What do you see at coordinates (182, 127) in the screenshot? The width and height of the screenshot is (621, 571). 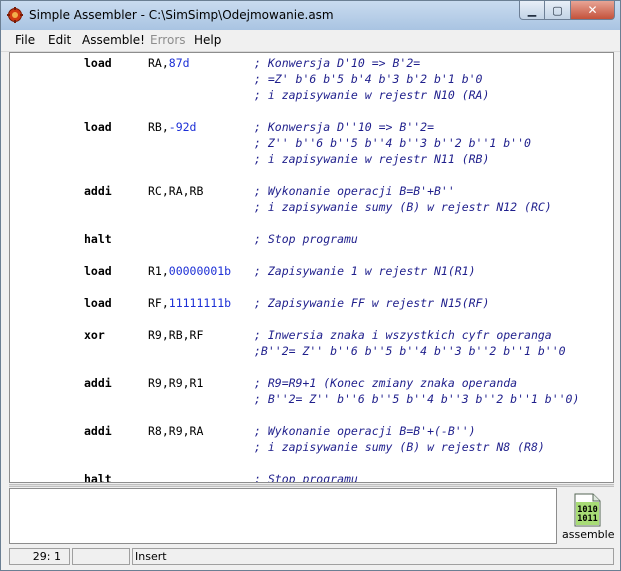 I see `numeric-literal: -92d` at bounding box center [182, 127].